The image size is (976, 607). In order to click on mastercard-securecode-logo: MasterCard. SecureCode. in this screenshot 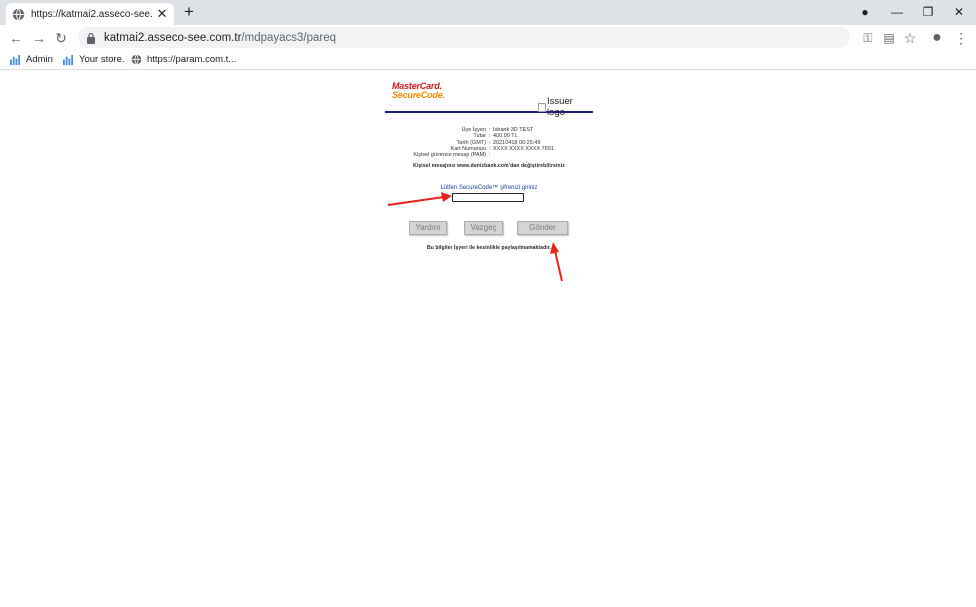, I will do `click(422, 91)`.